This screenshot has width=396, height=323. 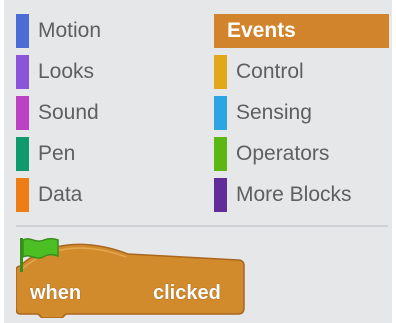 What do you see at coordinates (220, 154) in the screenshot?
I see `operators-category-swatch` at bounding box center [220, 154].